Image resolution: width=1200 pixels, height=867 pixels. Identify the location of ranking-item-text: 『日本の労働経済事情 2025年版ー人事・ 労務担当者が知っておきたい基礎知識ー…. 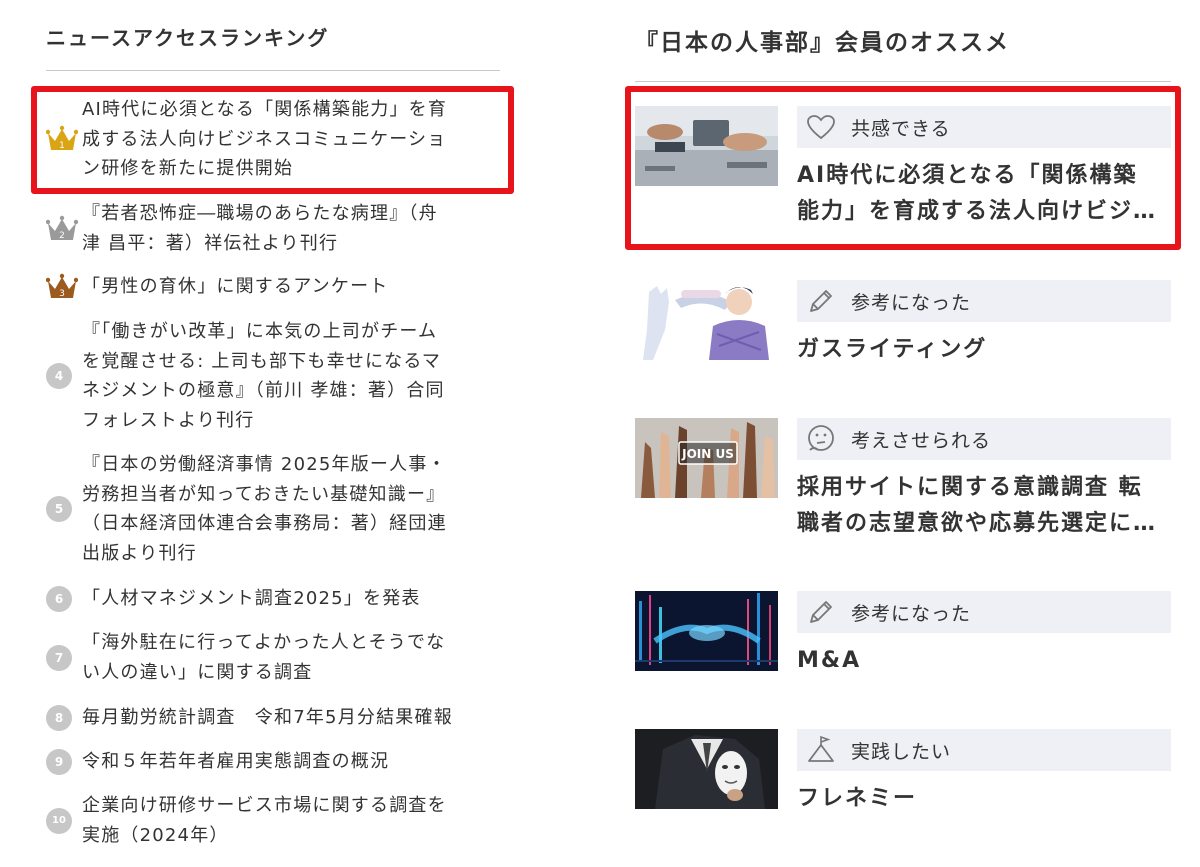
(264, 509).